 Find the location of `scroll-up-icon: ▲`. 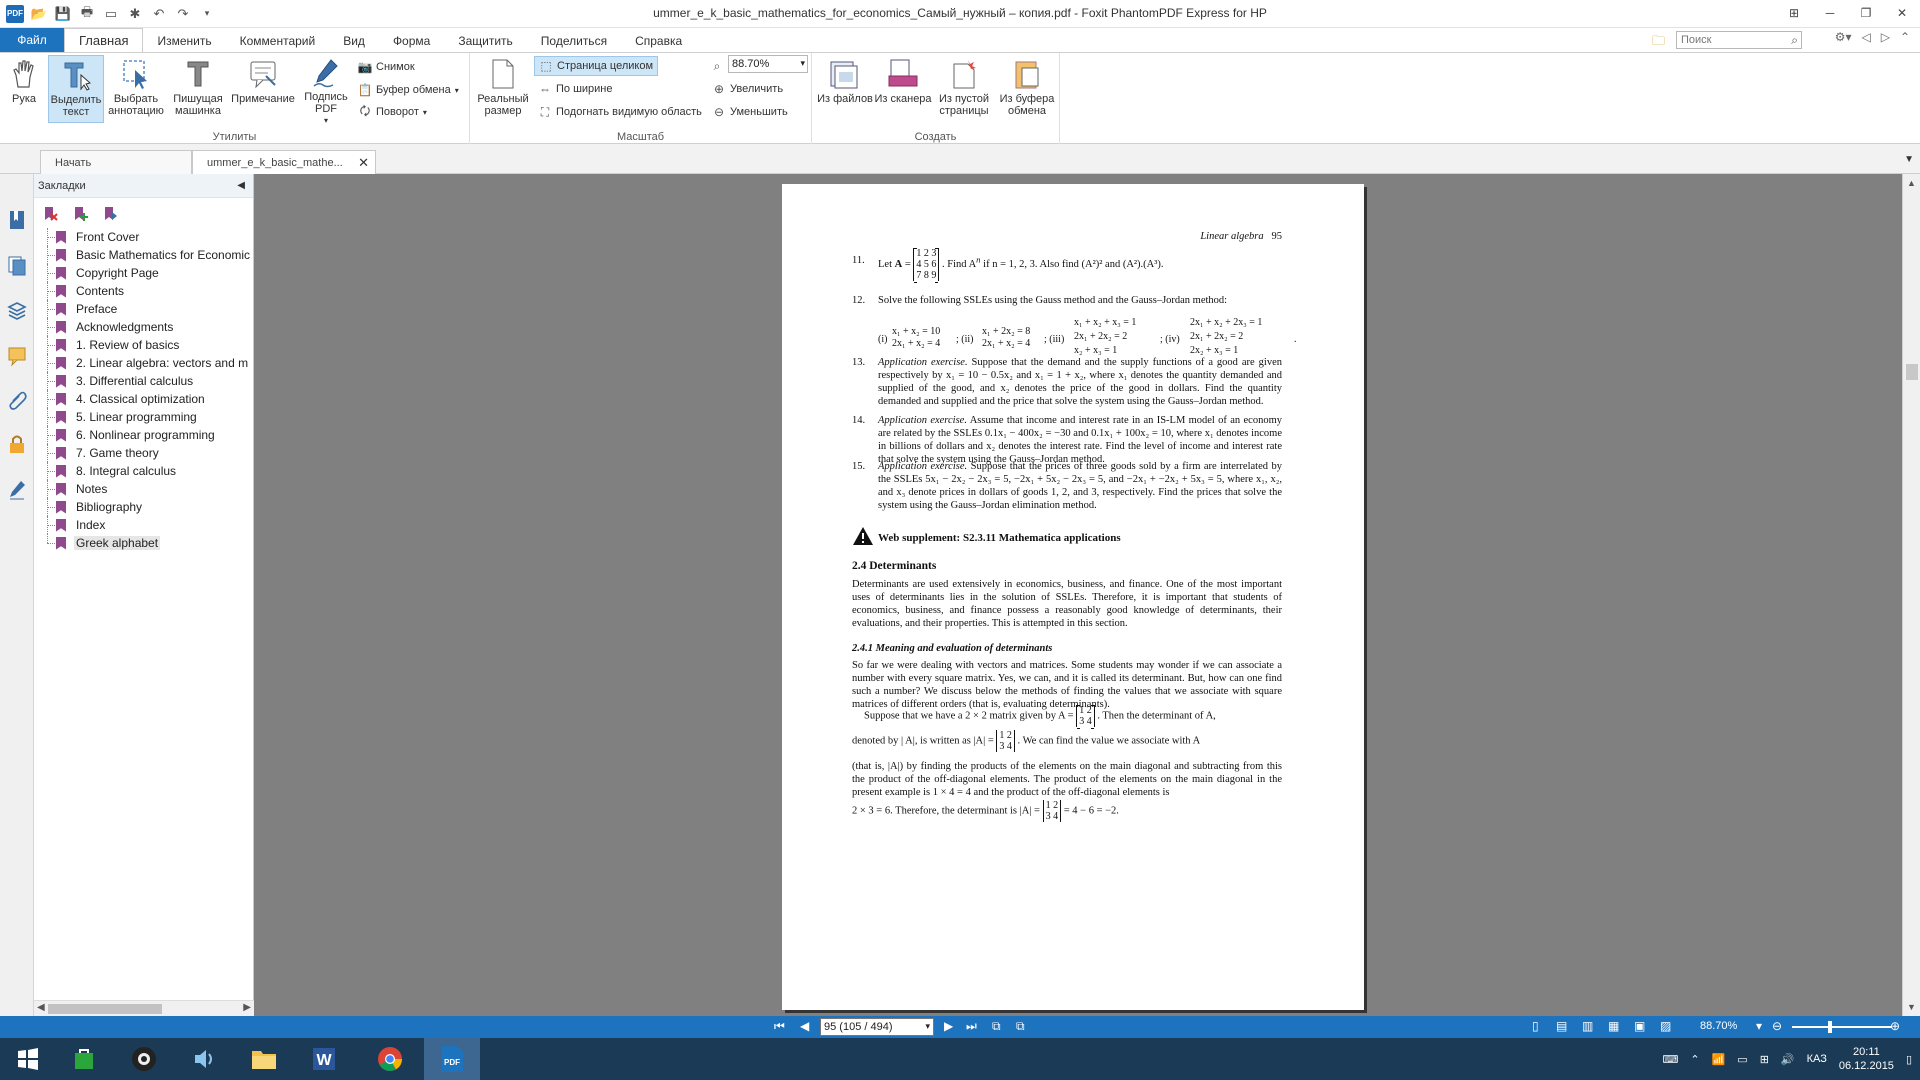

scroll-up-icon: ▲ is located at coordinates (1911, 183).